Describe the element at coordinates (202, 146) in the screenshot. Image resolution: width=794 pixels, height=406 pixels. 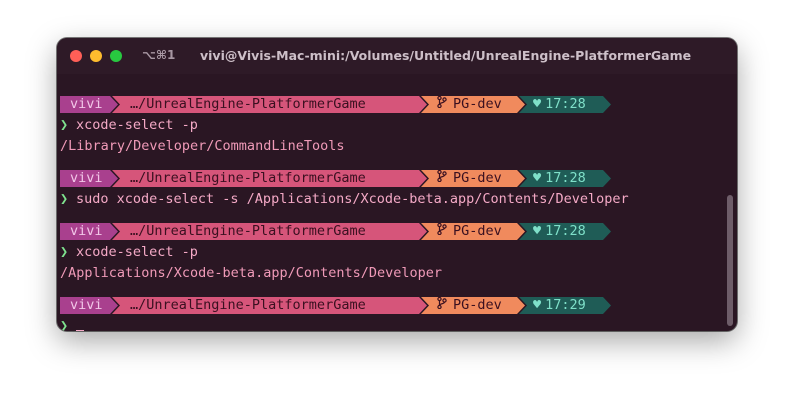
I see `output-text: /Library/Developer/CommandLineTools` at that location.